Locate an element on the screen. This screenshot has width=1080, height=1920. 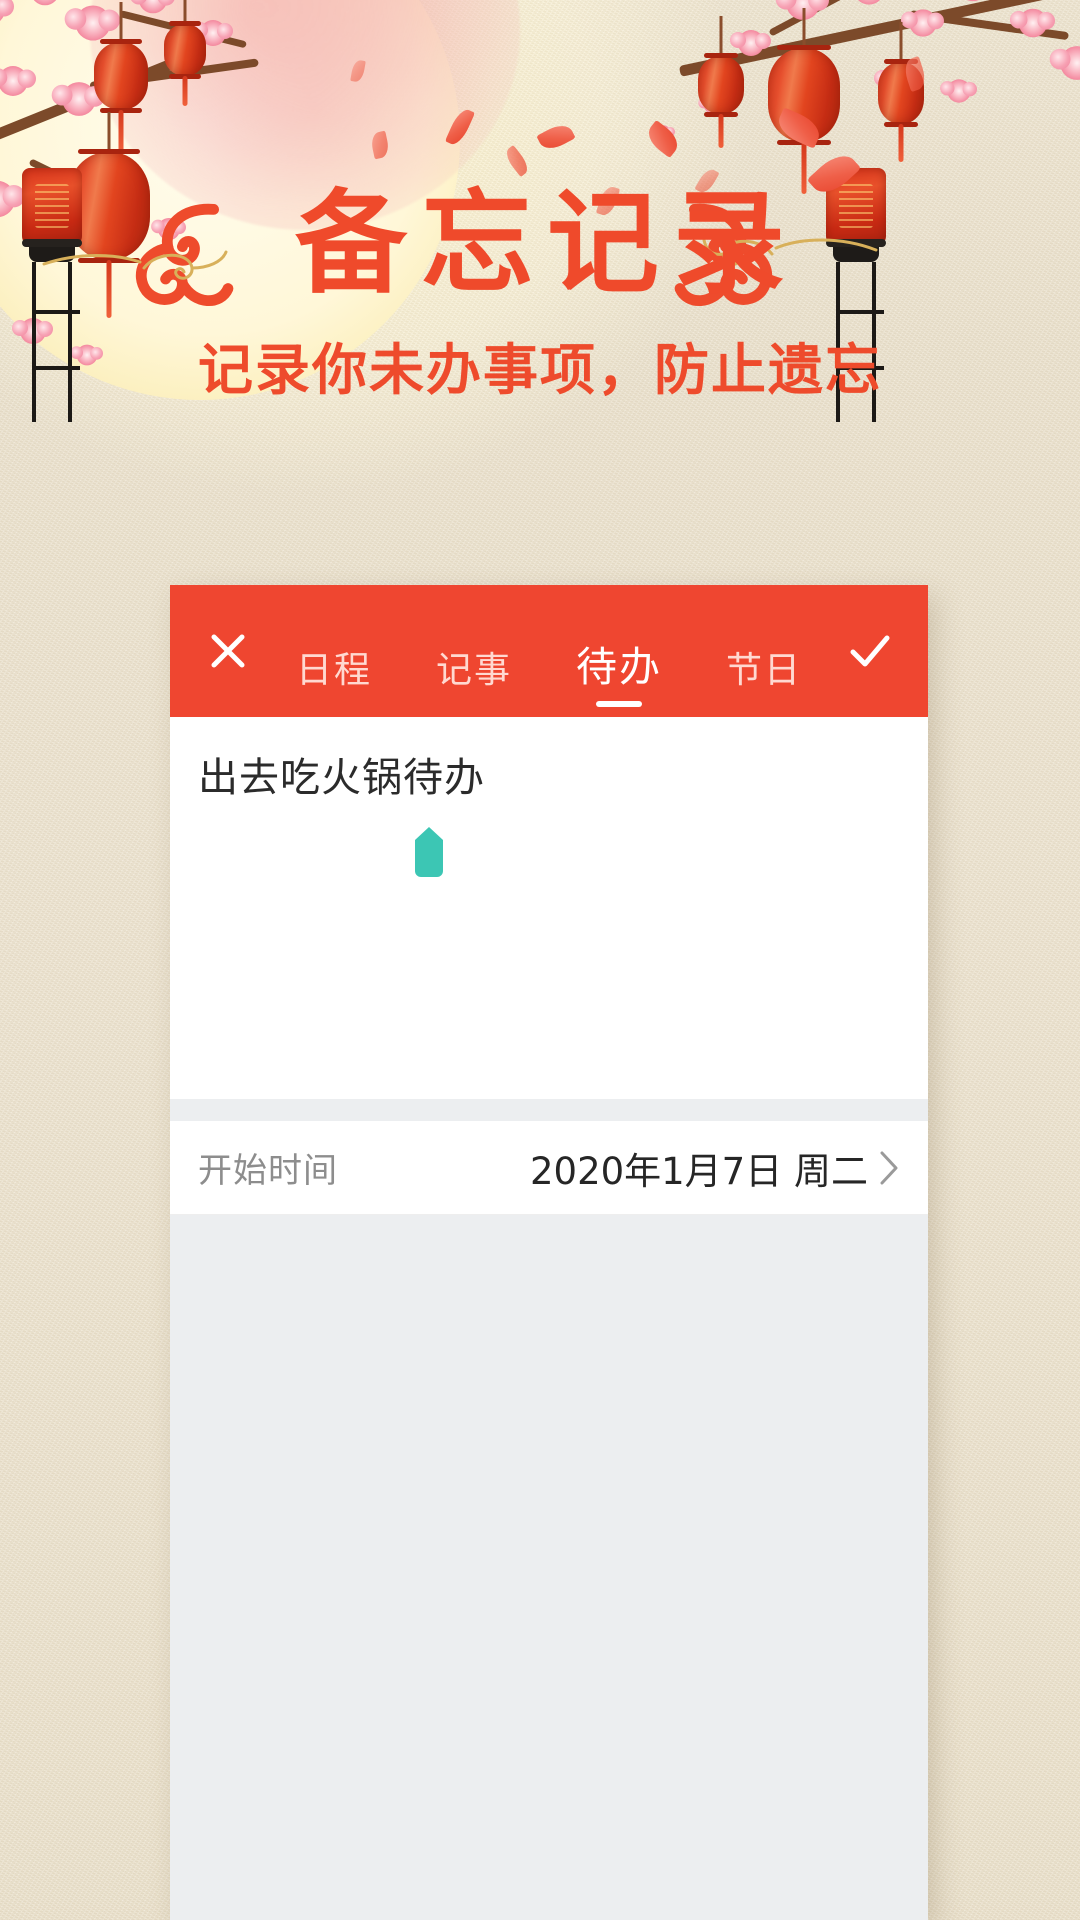
start-time-value-group: 2020年1月7日 周二 is located at coordinates (715, 1168).